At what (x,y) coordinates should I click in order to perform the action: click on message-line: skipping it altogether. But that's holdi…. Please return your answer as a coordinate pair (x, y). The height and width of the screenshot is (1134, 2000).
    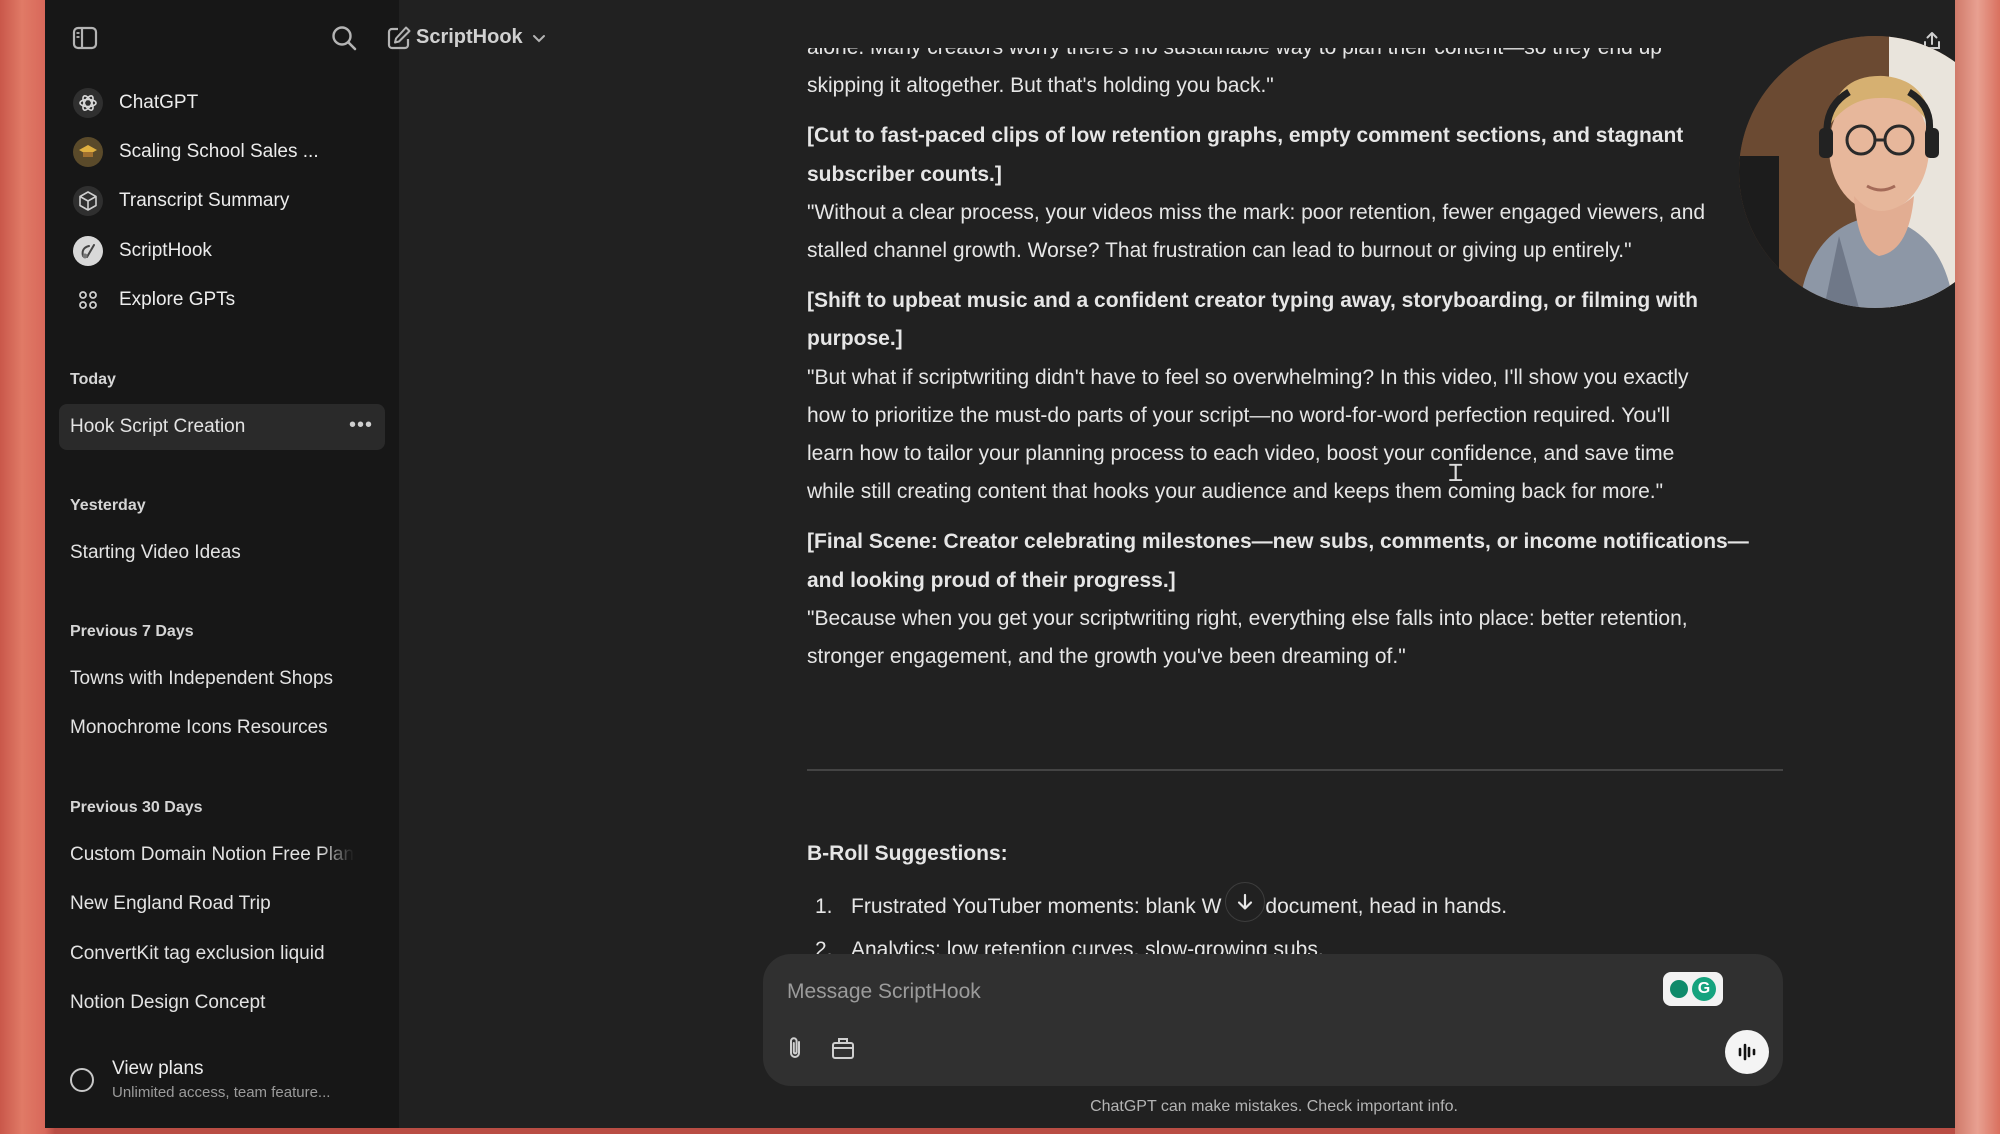
    Looking at the image, I should click on (1040, 86).